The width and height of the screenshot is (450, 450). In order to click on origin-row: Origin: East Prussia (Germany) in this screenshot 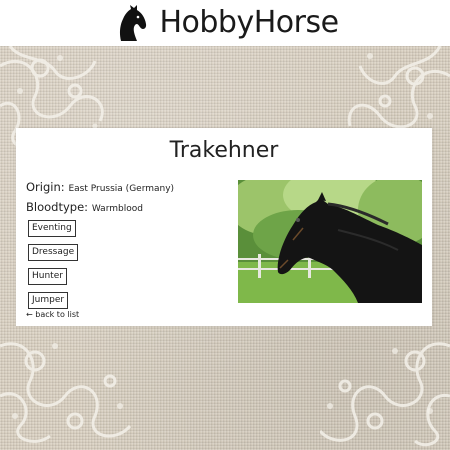, I will do `click(100, 187)`.